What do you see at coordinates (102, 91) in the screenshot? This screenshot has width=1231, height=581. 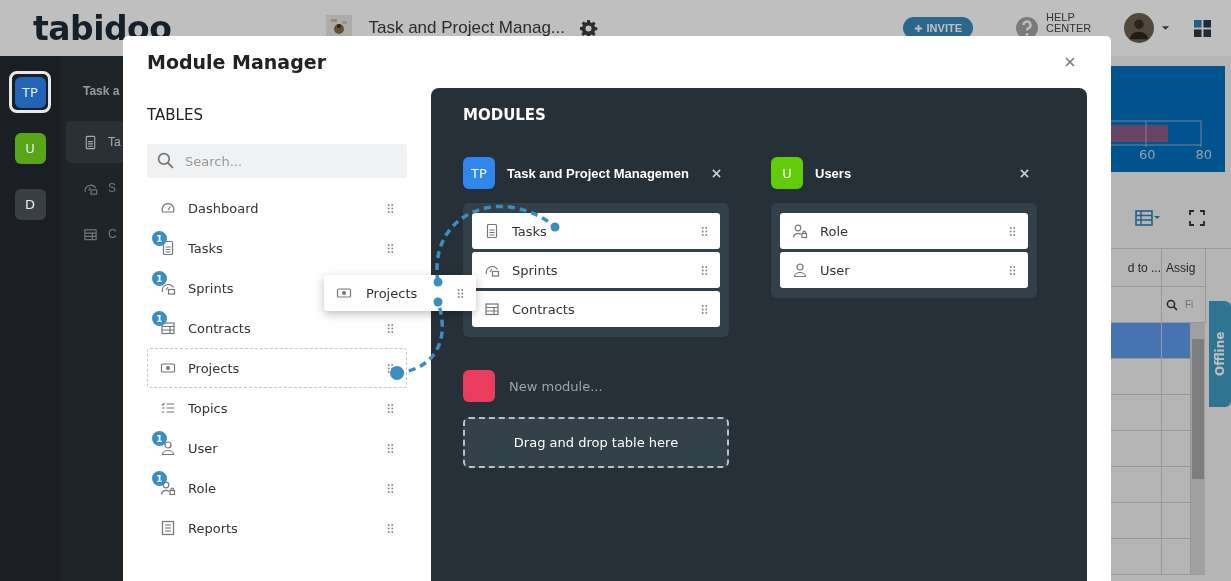 I see `sidebar-title: Task a` at bounding box center [102, 91].